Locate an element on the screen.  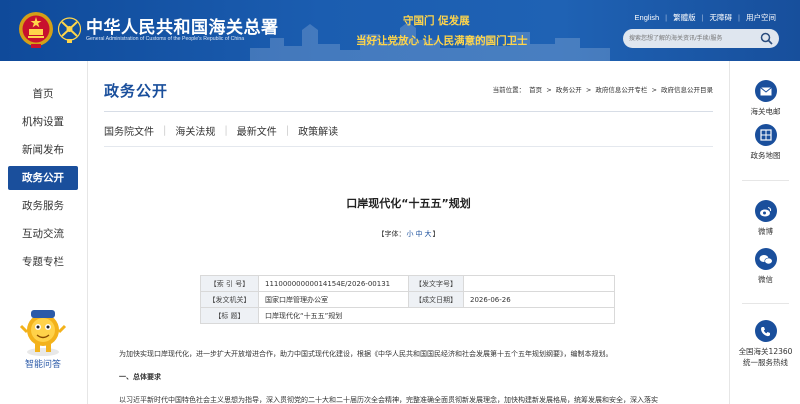
top-links: English | 繁體版 | 无障碍 | 用户空间 is located at coordinates (705, 17).